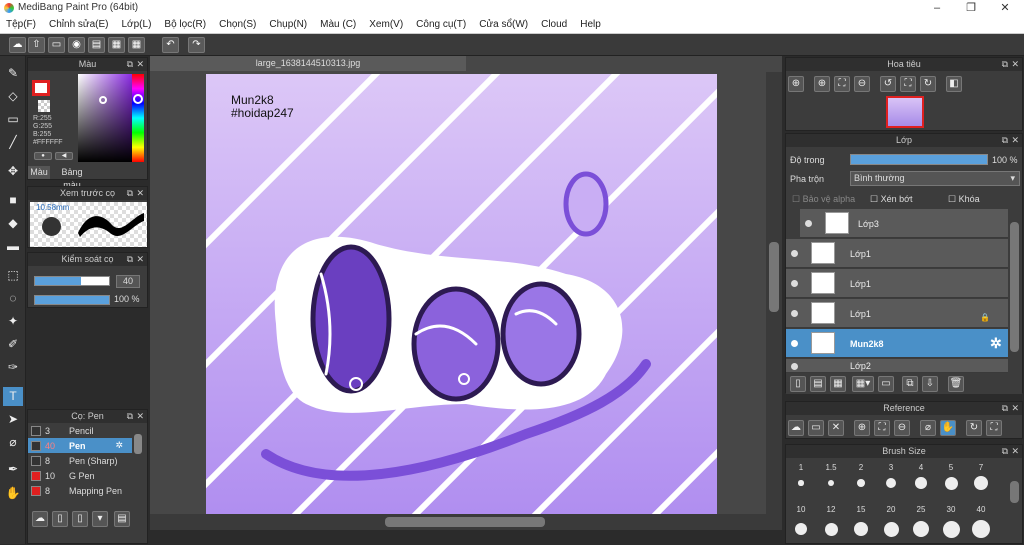  I want to click on saturation-value-picker, so click(105, 118).